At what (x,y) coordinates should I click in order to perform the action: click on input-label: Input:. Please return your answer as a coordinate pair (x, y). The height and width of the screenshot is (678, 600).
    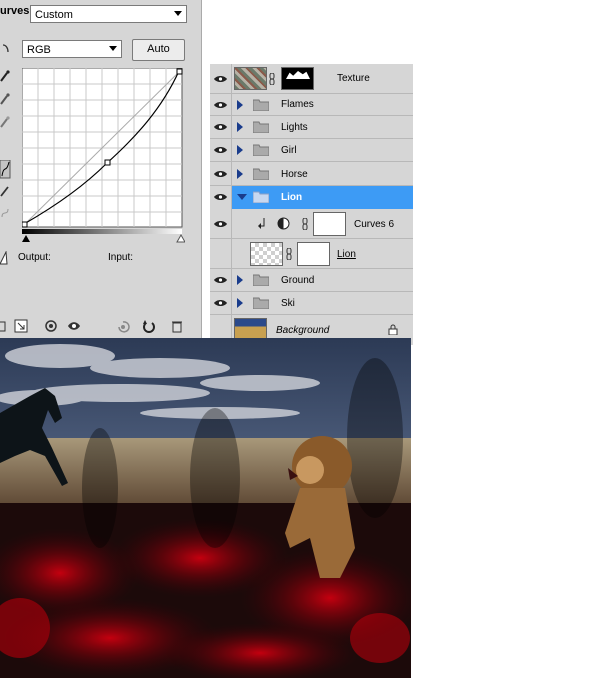
    Looking at the image, I should click on (121, 257).